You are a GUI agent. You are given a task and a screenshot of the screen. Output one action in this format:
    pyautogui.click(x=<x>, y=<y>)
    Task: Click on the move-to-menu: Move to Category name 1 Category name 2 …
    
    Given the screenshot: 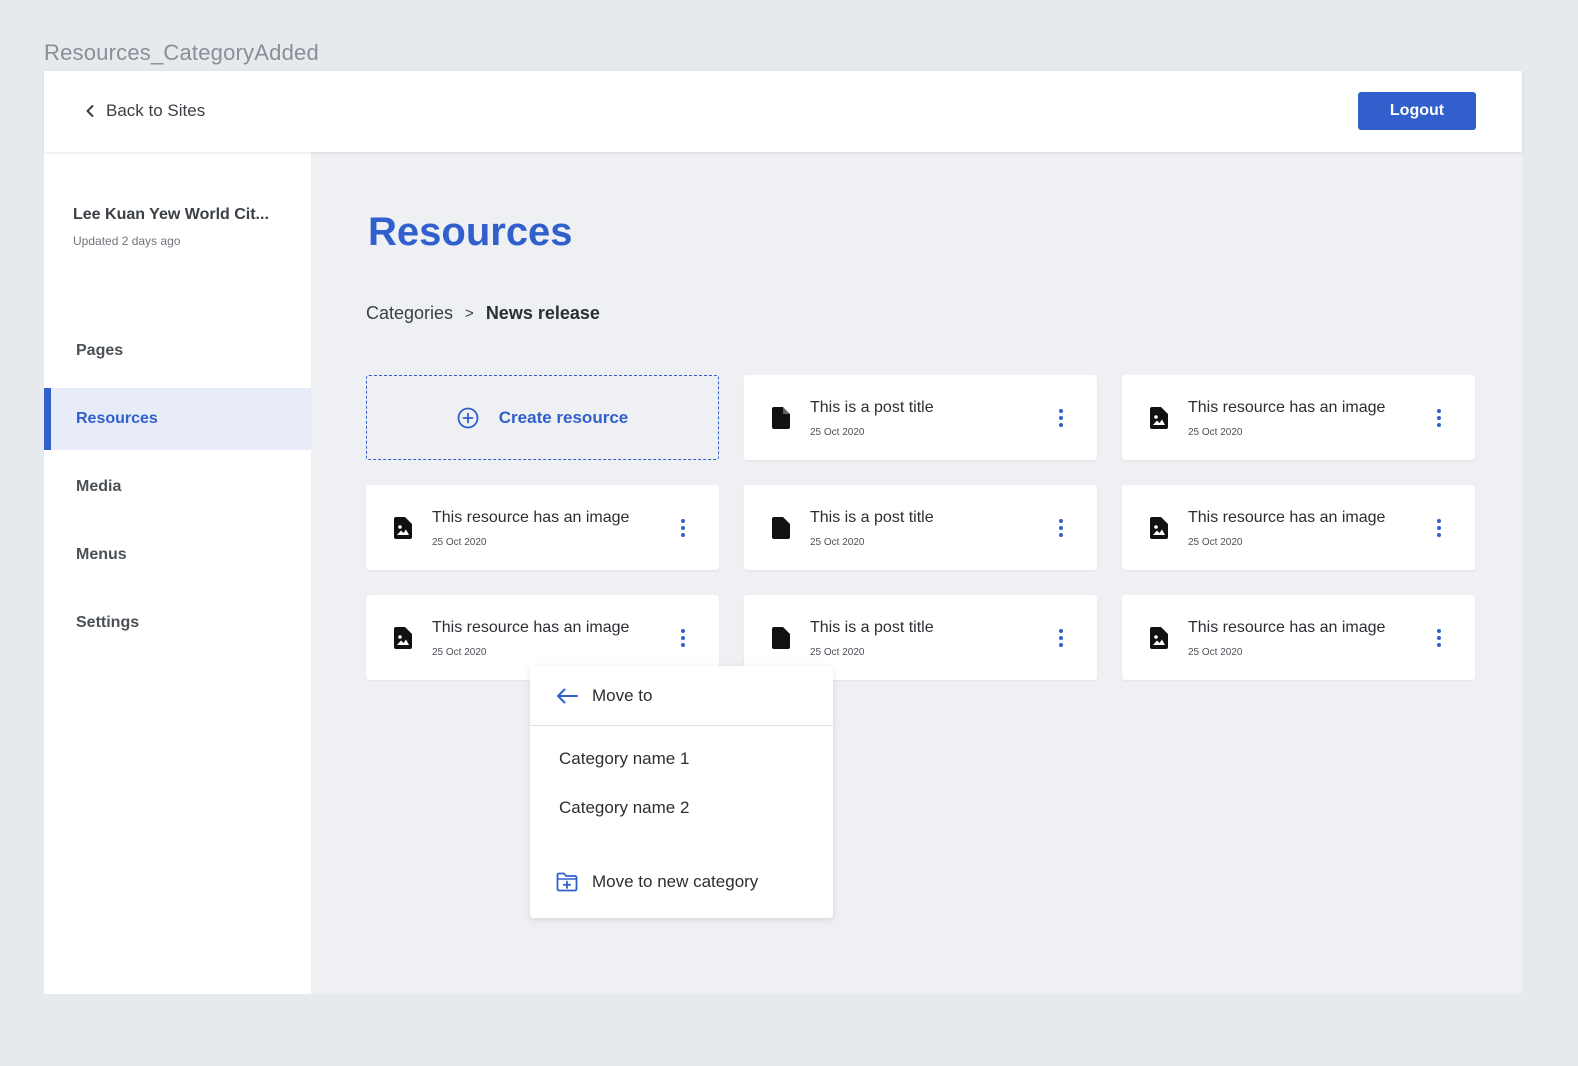 What is the action you would take?
    pyautogui.click(x=681, y=792)
    